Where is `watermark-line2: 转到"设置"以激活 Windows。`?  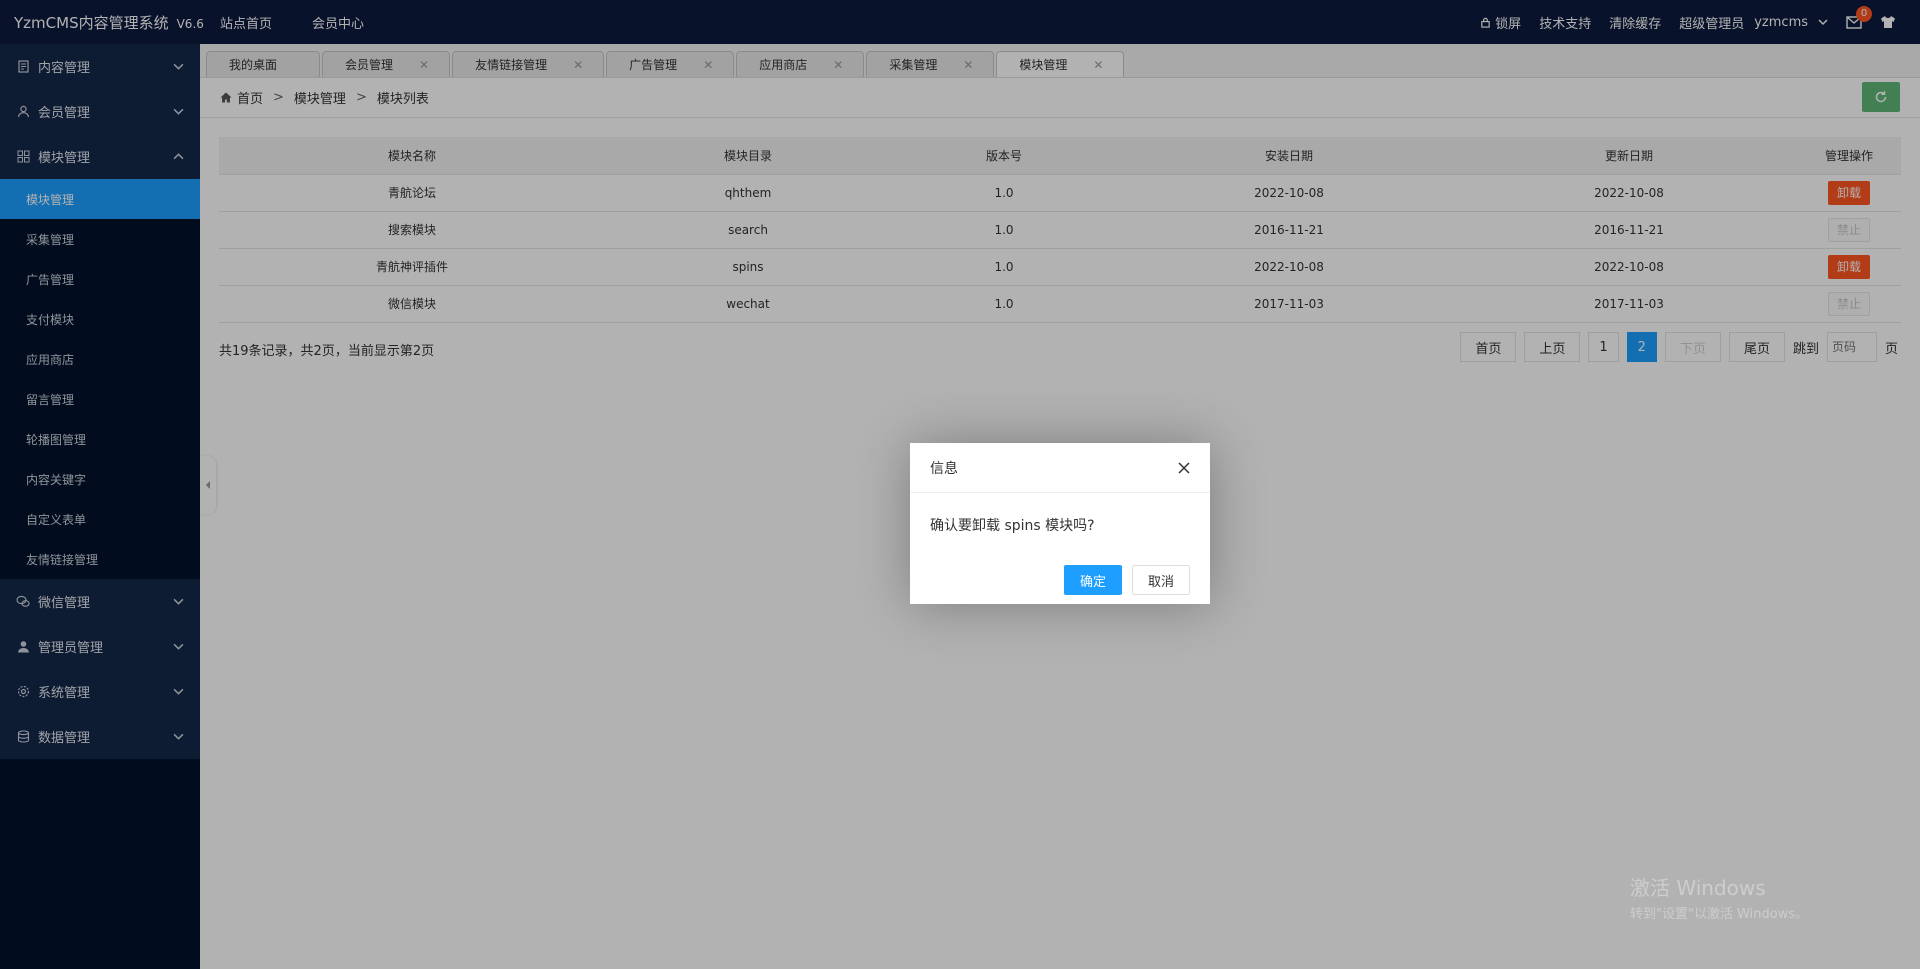 watermark-line2: 转到"设置"以激活 Windows。 is located at coordinates (1719, 914).